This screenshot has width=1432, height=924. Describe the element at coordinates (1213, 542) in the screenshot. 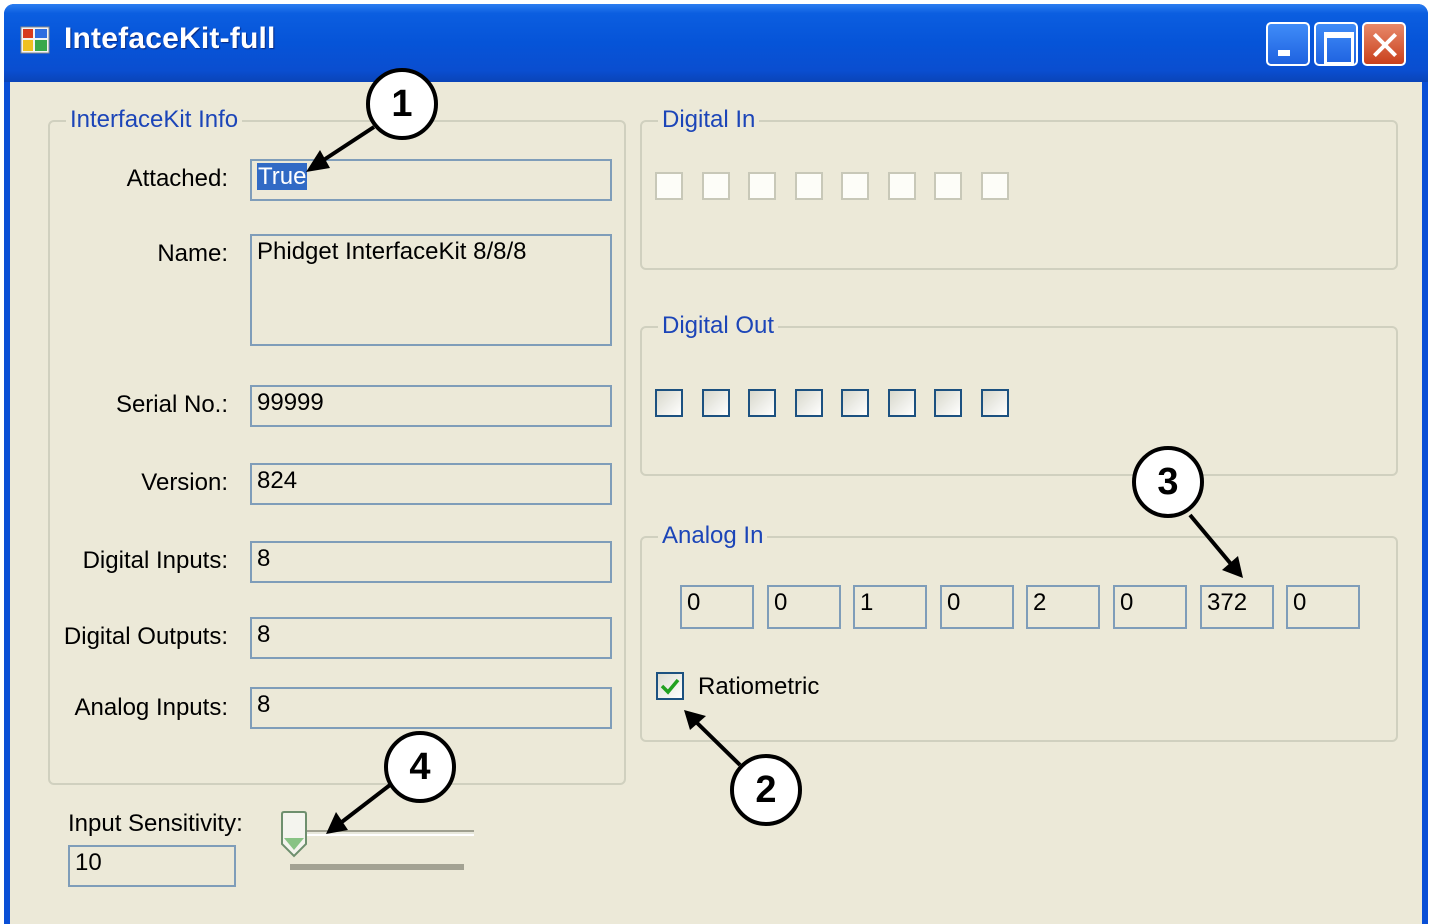

I see `callout-3-arrow` at that location.